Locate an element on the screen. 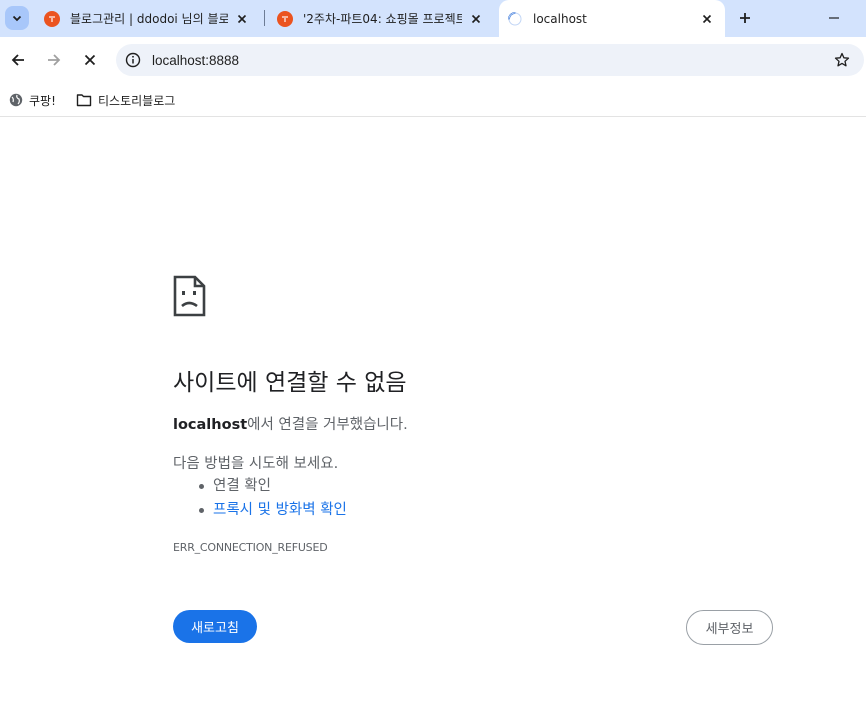 The width and height of the screenshot is (866, 727). suggestions-label: 다음 방법을 시도해 보세요. is located at coordinates (256, 464).